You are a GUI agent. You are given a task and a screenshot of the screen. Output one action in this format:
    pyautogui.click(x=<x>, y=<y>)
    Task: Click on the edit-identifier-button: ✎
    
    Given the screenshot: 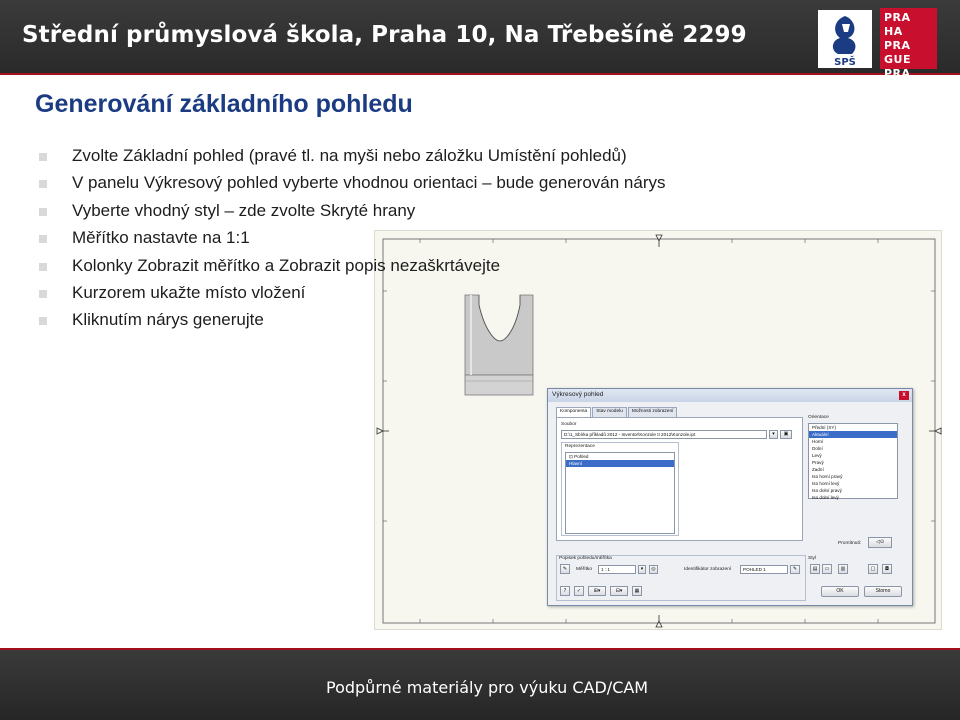 What is the action you would take?
    pyautogui.click(x=795, y=569)
    